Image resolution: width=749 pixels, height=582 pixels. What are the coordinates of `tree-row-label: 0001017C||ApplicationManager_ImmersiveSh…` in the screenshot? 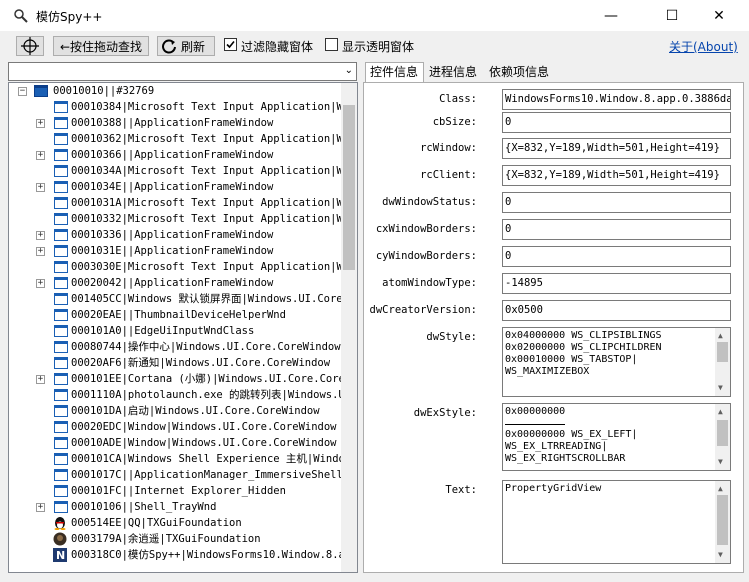 It's located at (206, 475).